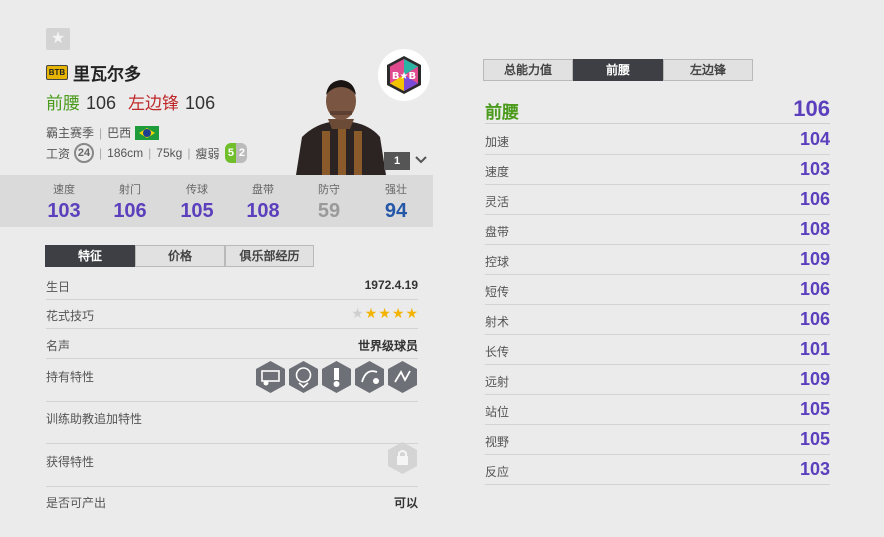  What do you see at coordinates (387, 346) in the screenshot?
I see `reputation-value: 世界级球员` at bounding box center [387, 346].